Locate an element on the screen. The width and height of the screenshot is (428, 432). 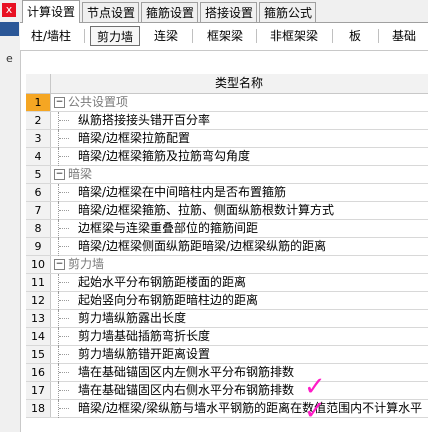
table-group-row: 5− 暗梁 is located at coordinates (227, 175).